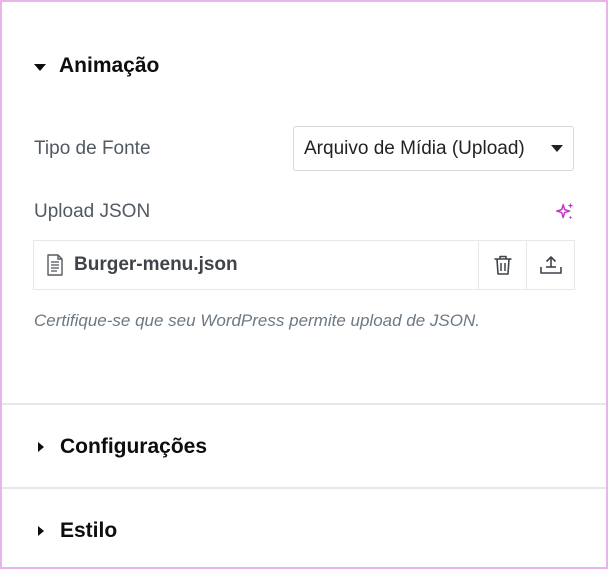 This screenshot has height=569, width=608. Describe the element at coordinates (134, 446) in the screenshot. I see `section-settings-title: Configurações` at that location.